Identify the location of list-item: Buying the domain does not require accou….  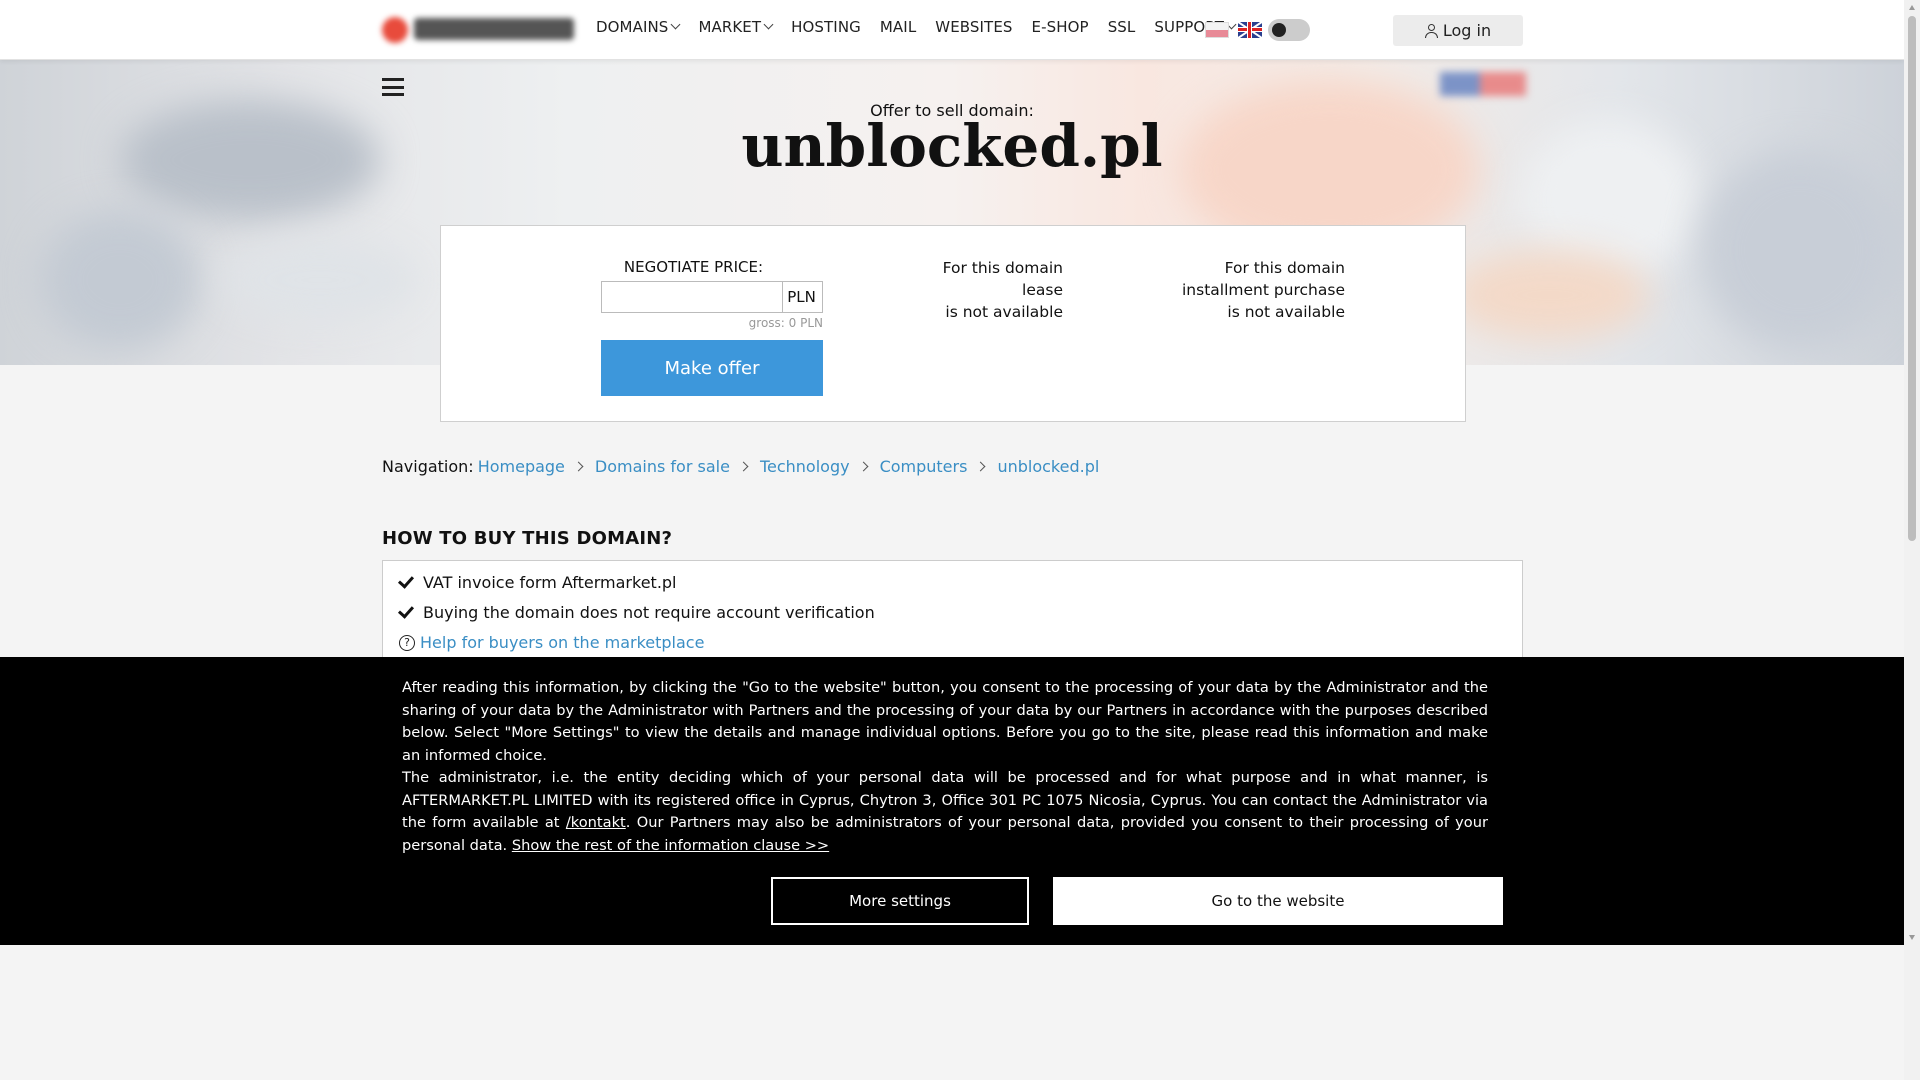
(636, 612).